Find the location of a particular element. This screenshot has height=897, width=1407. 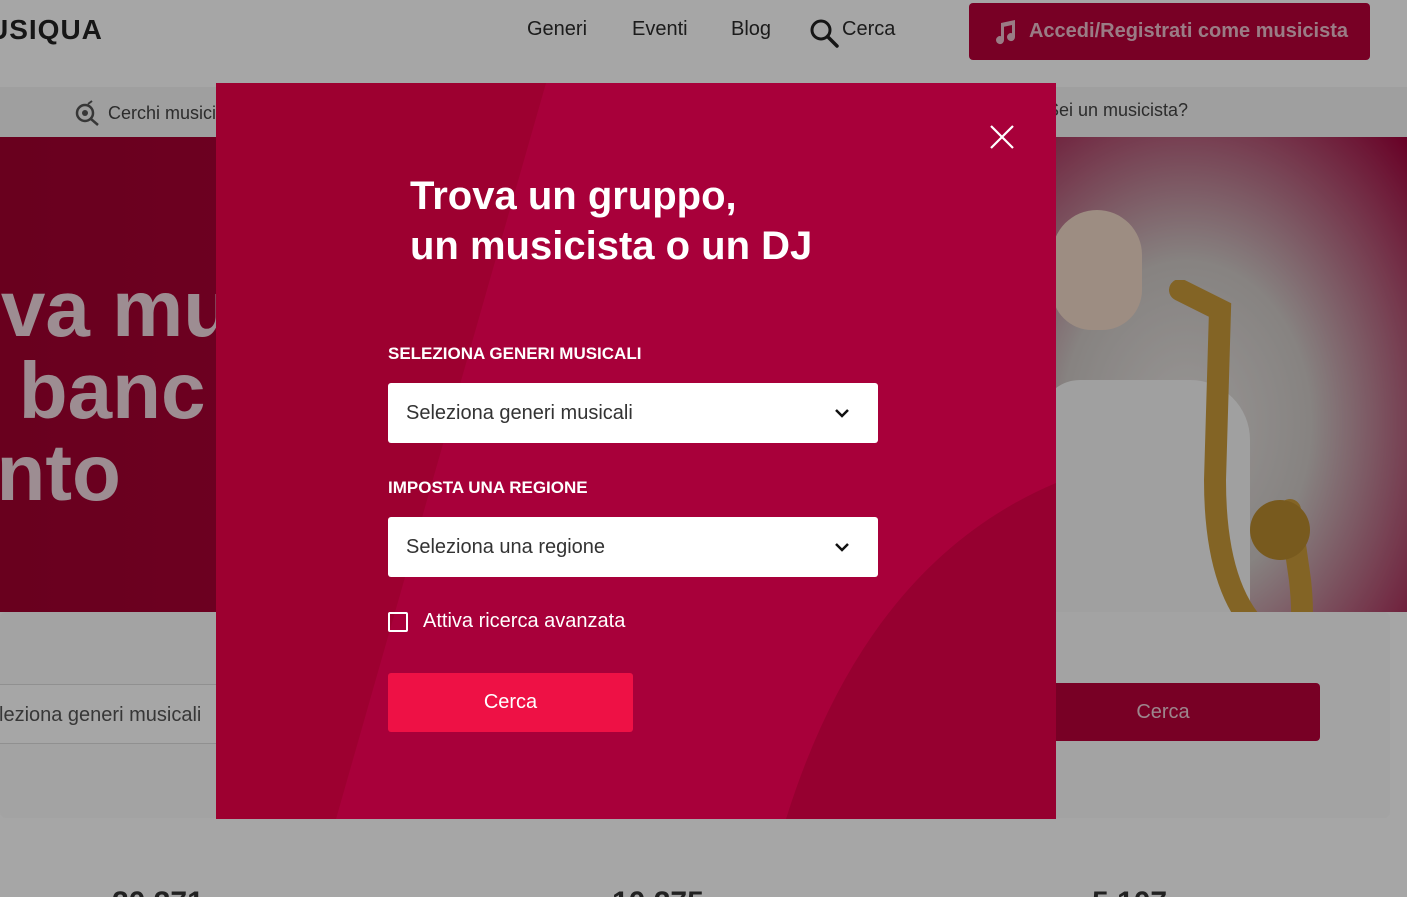

modal-title-line-2: un musicista o un DJ is located at coordinates (611, 246).